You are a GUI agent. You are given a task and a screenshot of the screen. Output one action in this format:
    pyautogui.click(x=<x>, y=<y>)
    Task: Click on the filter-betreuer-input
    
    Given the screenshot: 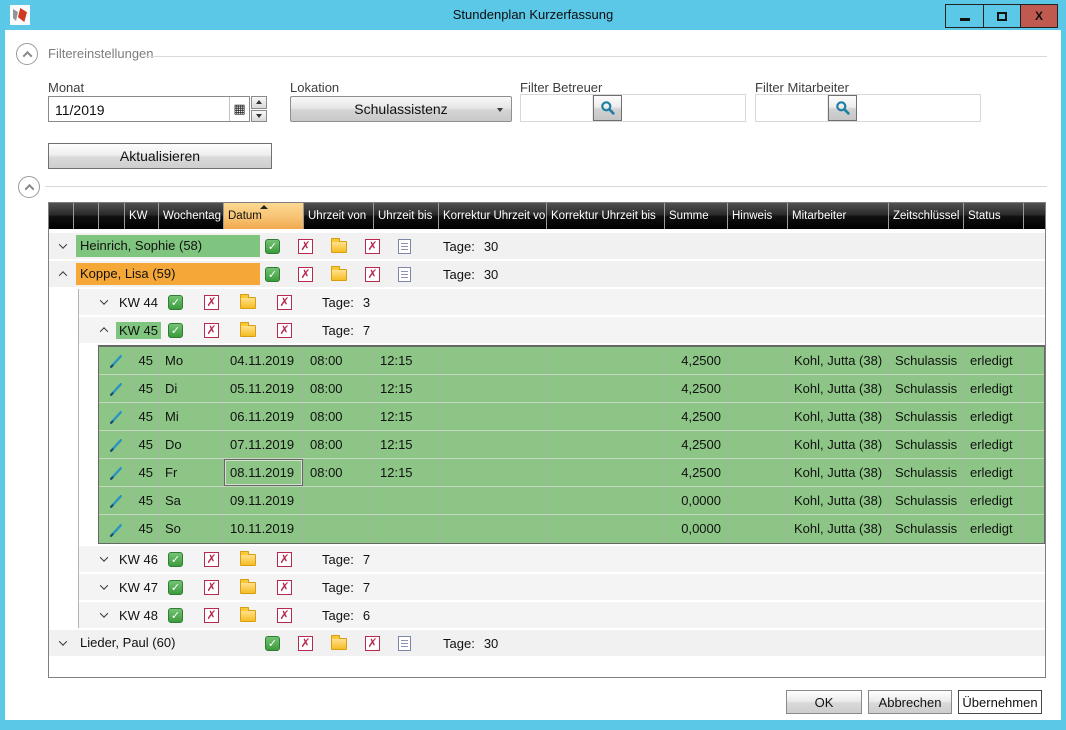 What is the action you would take?
    pyautogui.click(x=633, y=108)
    